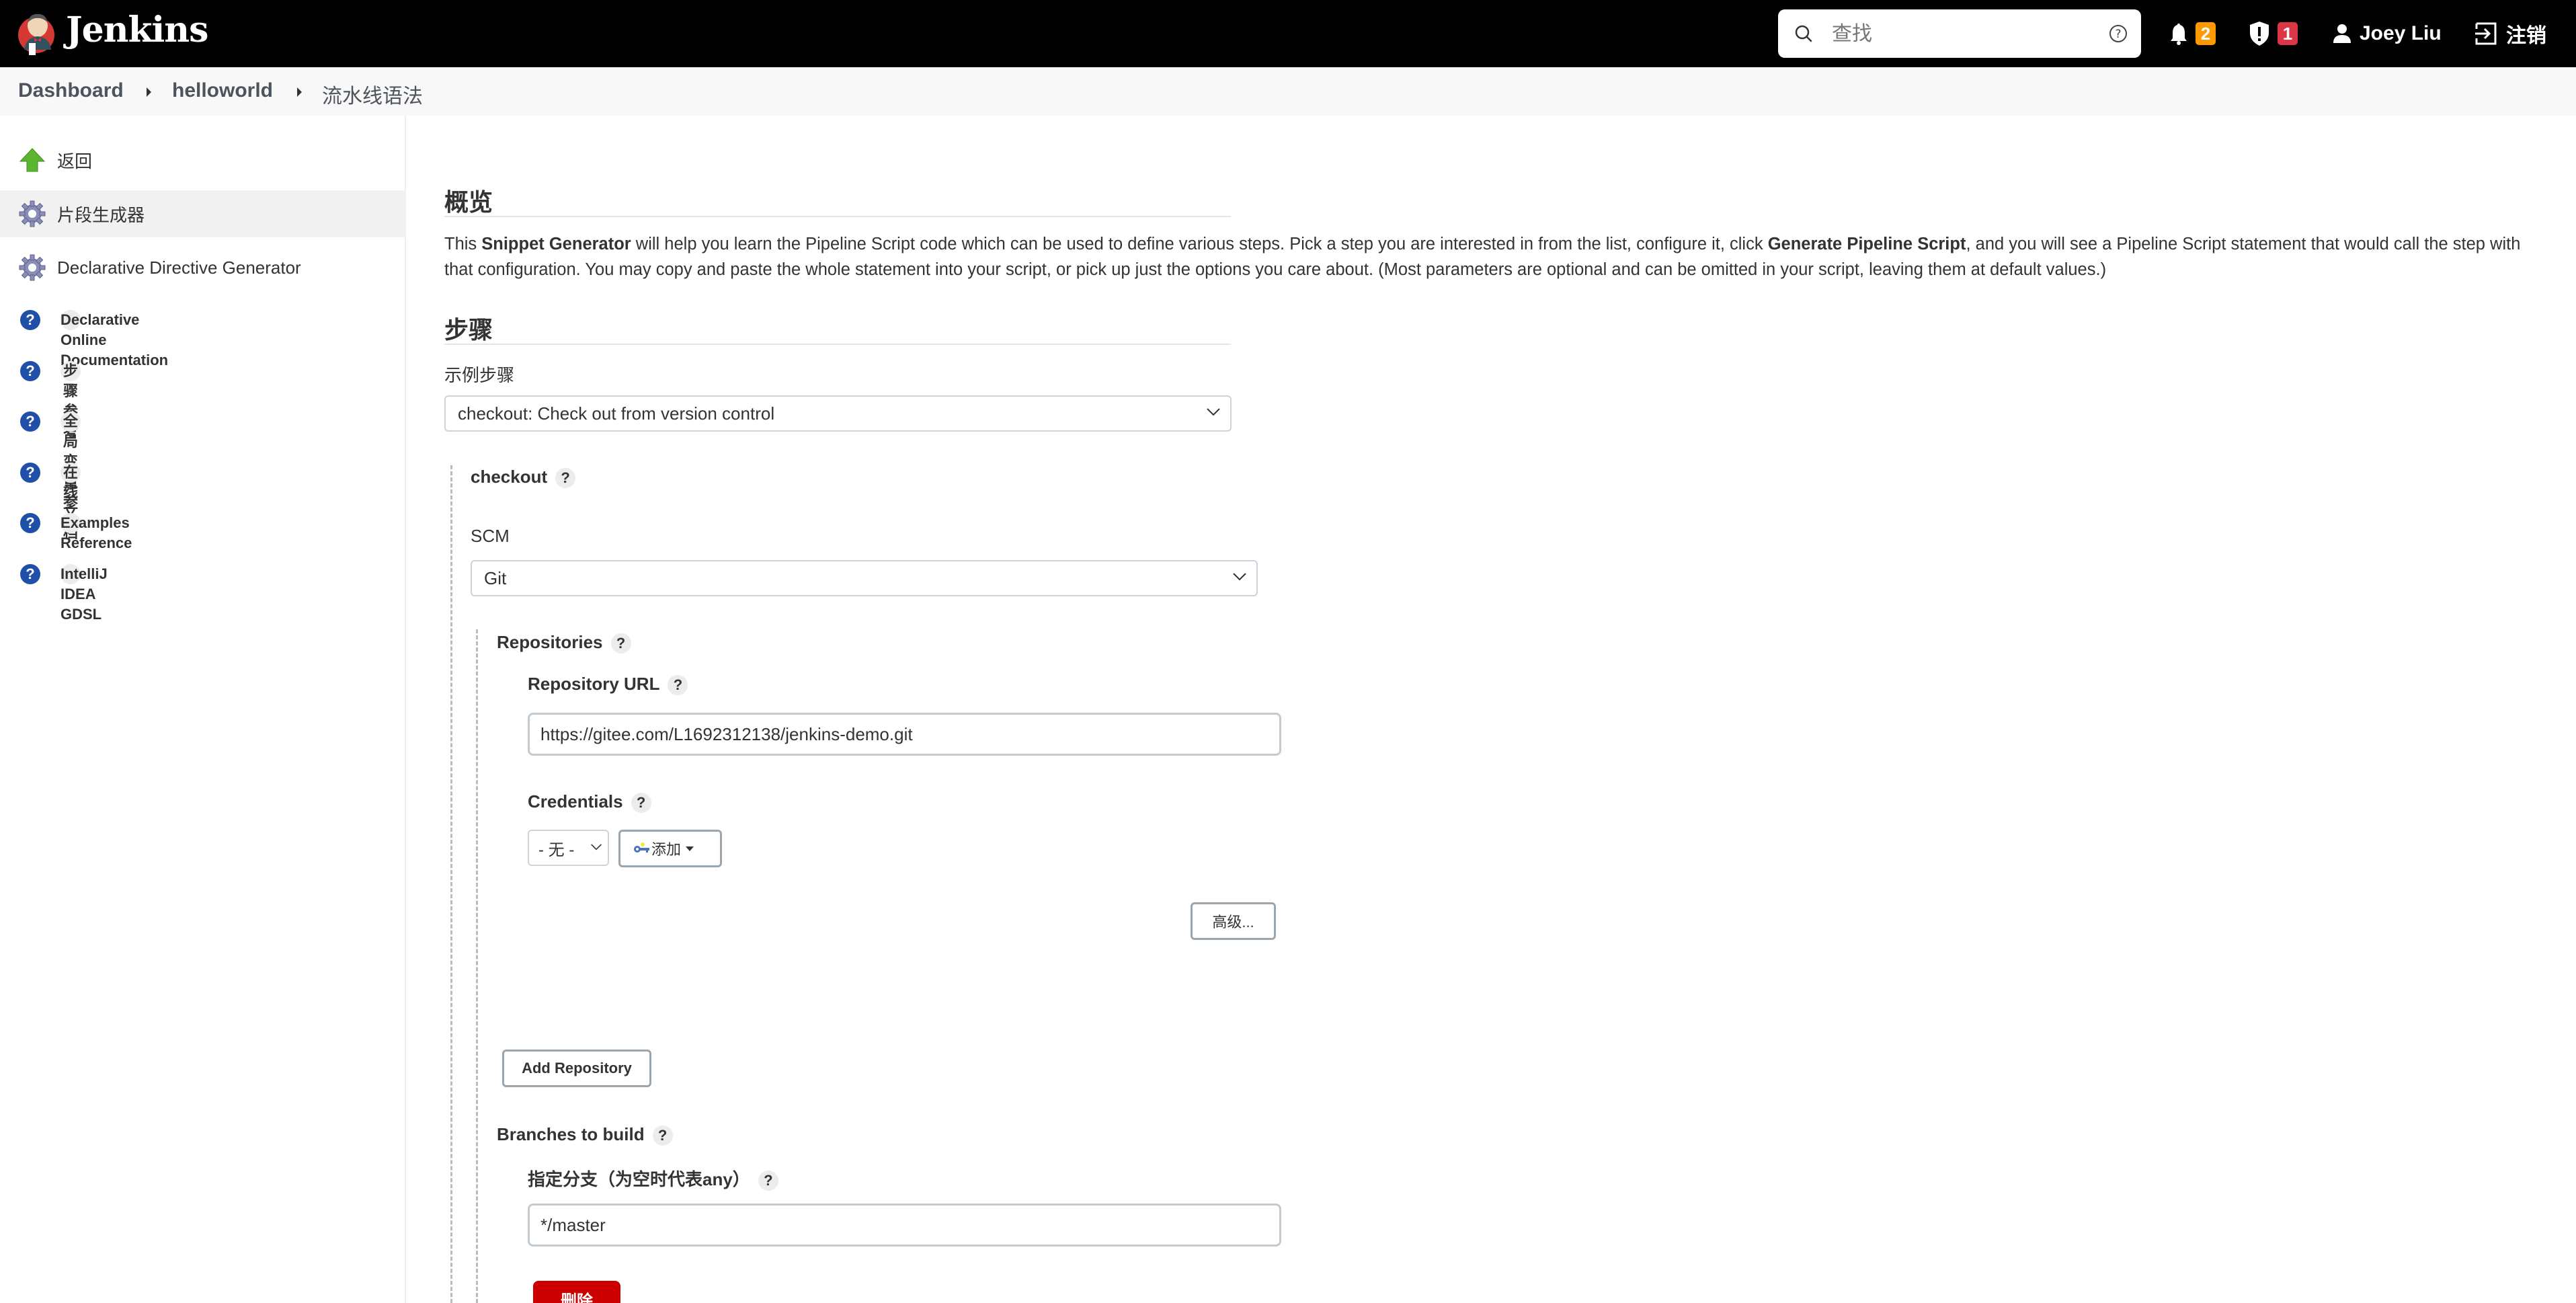  What do you see at coordinates (571, 1134) in the screenshot?
I see `branches-label-text: Branches to build` at bounding box center [571, 1134].